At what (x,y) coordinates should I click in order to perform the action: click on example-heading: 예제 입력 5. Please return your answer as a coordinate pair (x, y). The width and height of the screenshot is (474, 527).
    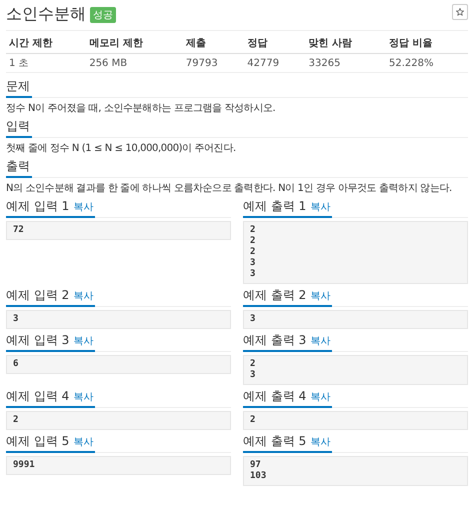
    Looking at the image, I should click on (38, 441).